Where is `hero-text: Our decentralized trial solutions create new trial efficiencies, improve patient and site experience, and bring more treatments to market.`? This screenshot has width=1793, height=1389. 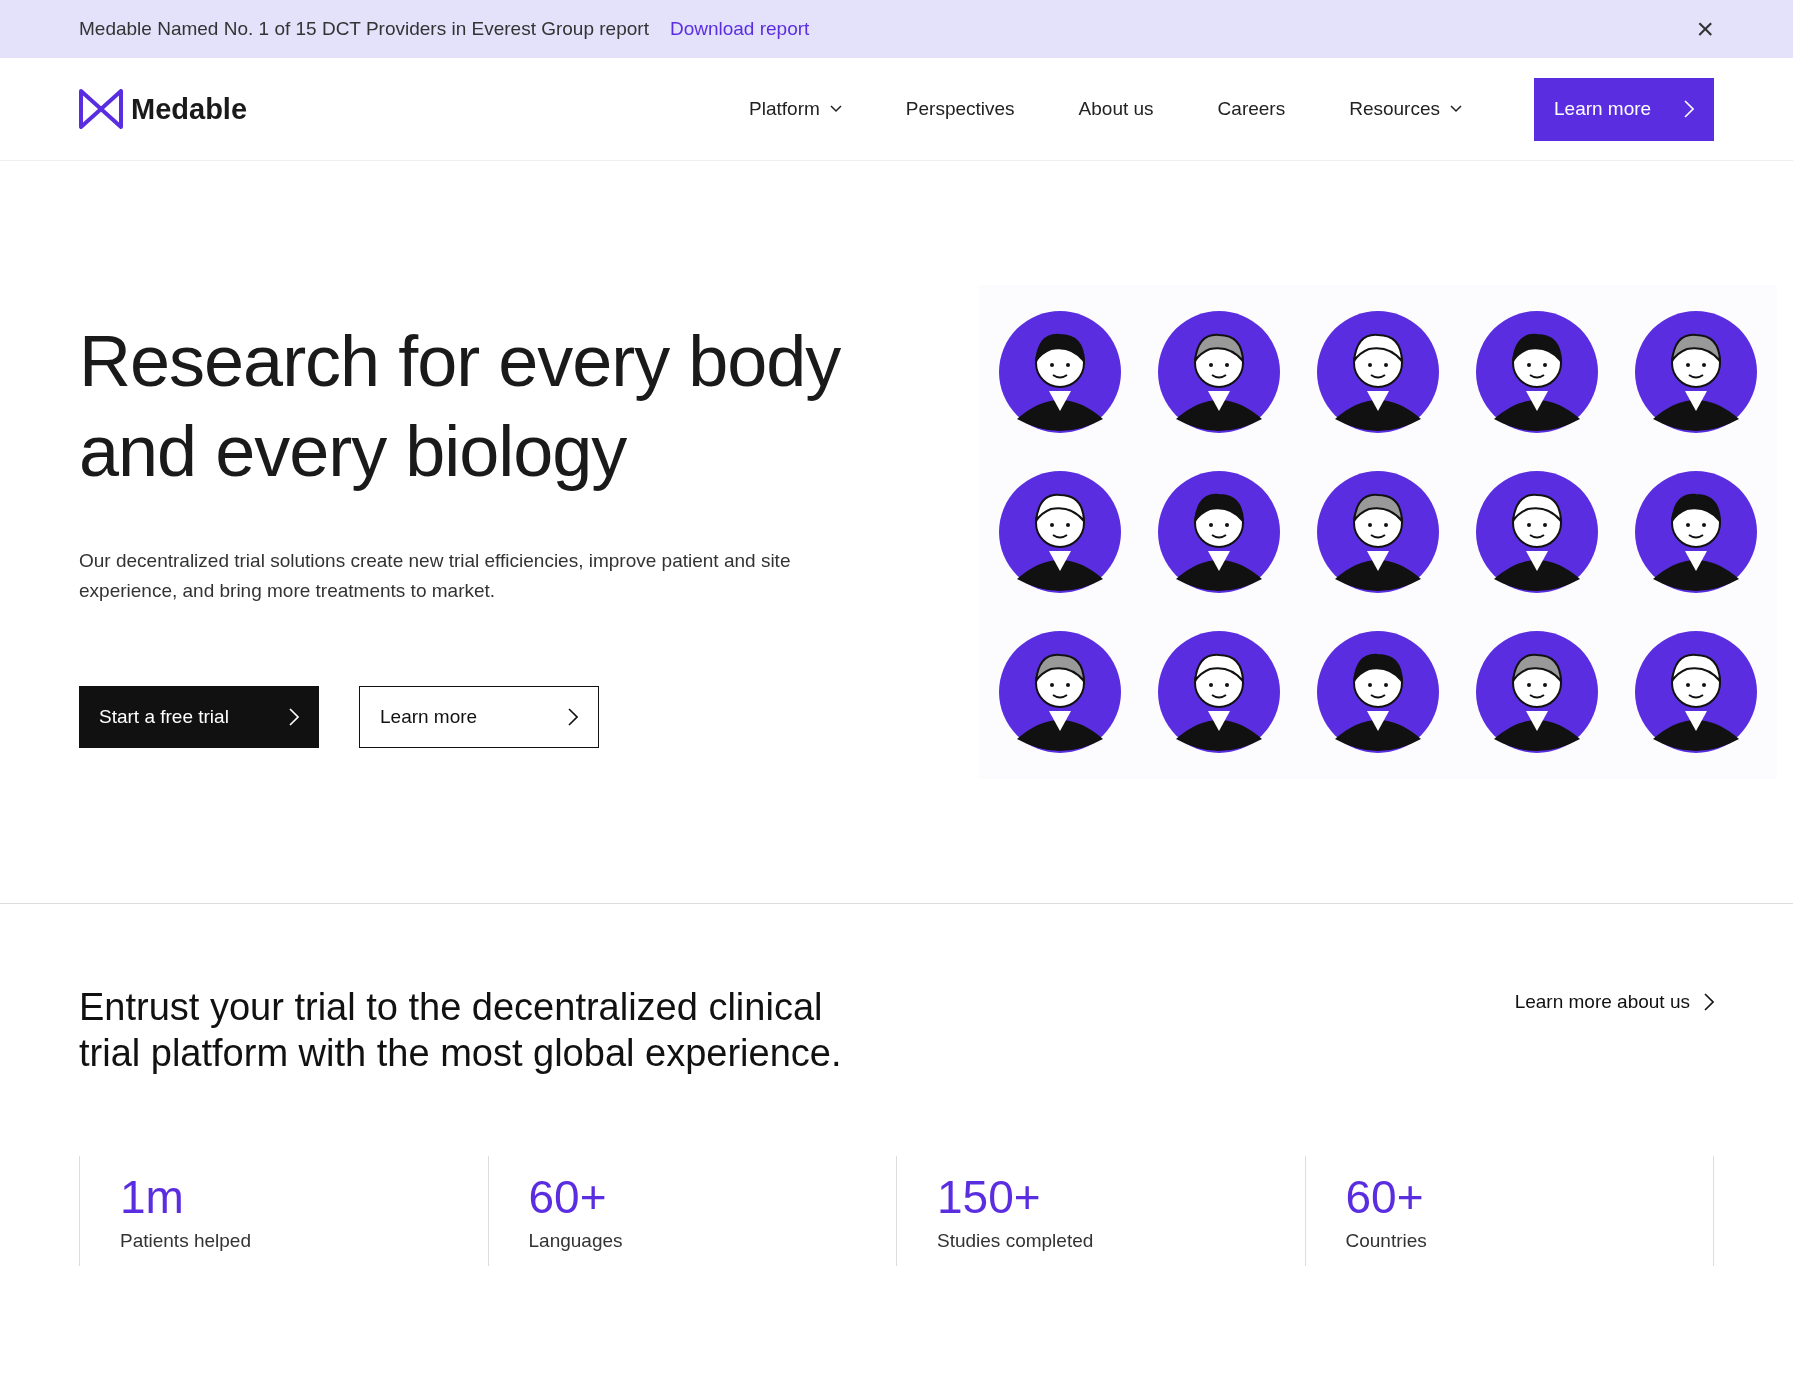
hero-text: Our decentralized trial solutions create new trial efficiencies, improve patient and site experience, and bring more treatments to market. is located at coordinates (435, 576).